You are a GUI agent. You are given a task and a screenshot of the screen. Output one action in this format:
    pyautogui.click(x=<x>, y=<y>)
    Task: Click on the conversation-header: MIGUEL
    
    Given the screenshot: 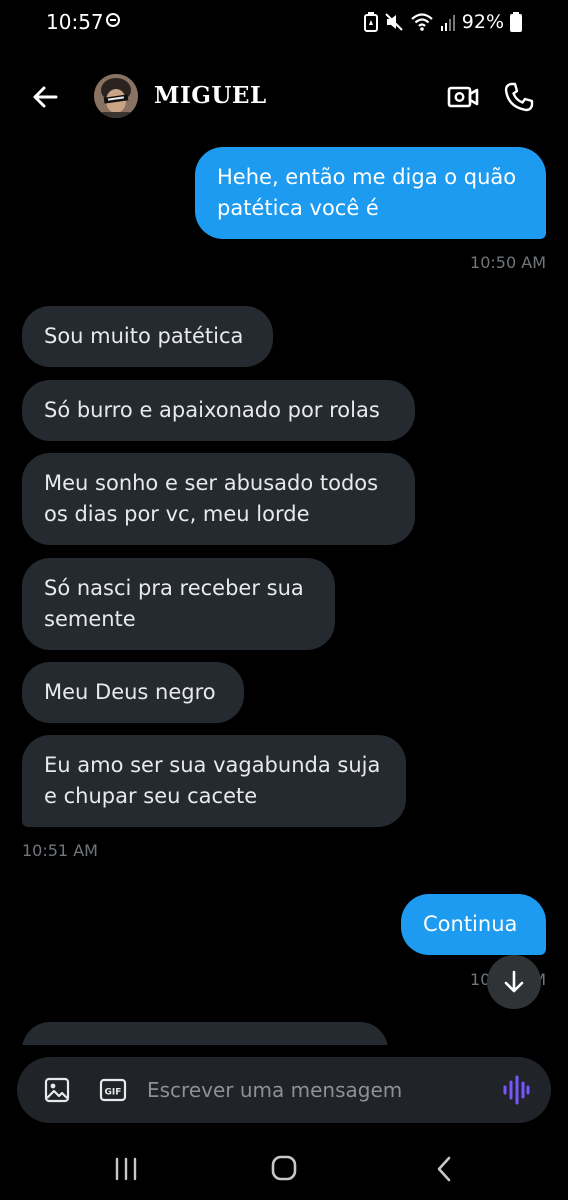 What is the action you would take?
    pyautogui.click(x=284, y=96)
    